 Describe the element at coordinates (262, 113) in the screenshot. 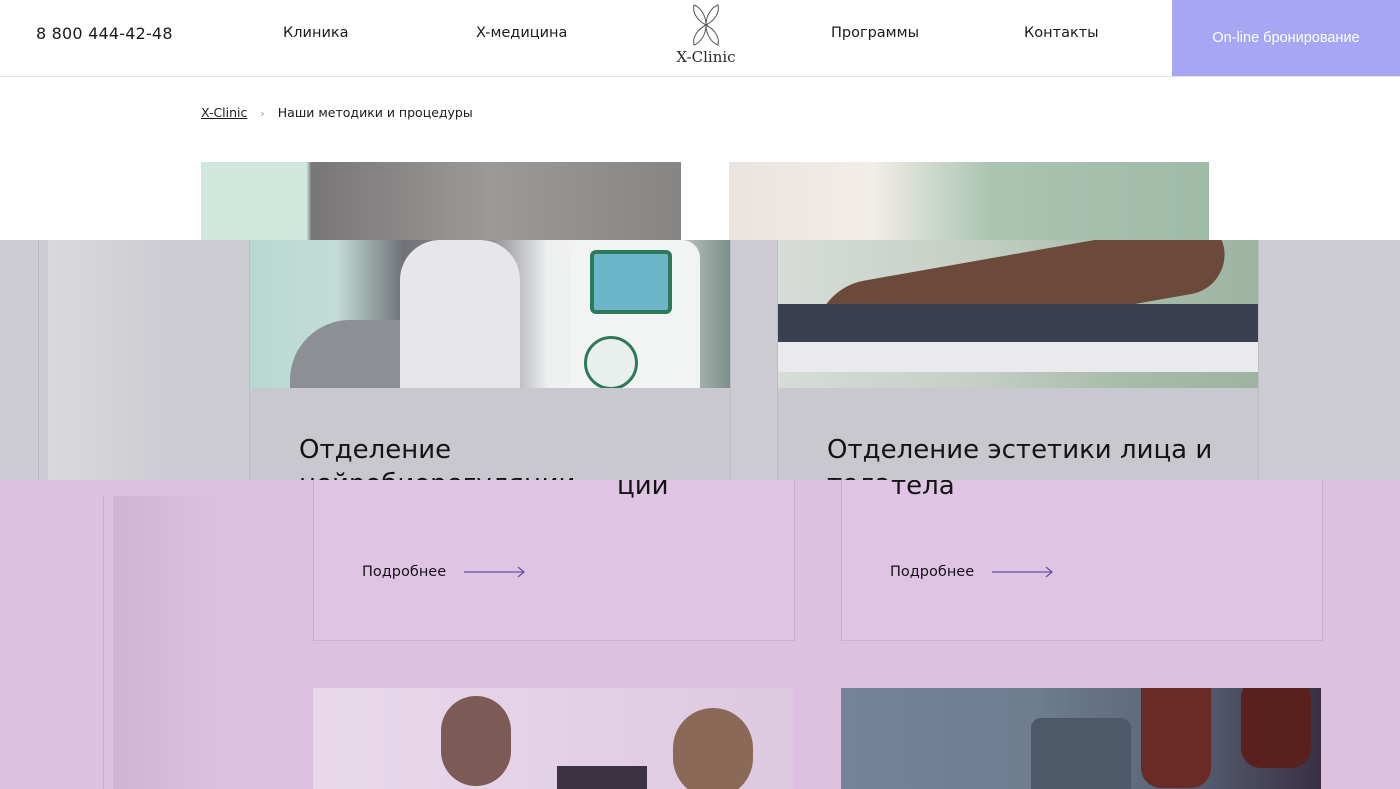

I see `chevron-right-icon: ›` at that location.